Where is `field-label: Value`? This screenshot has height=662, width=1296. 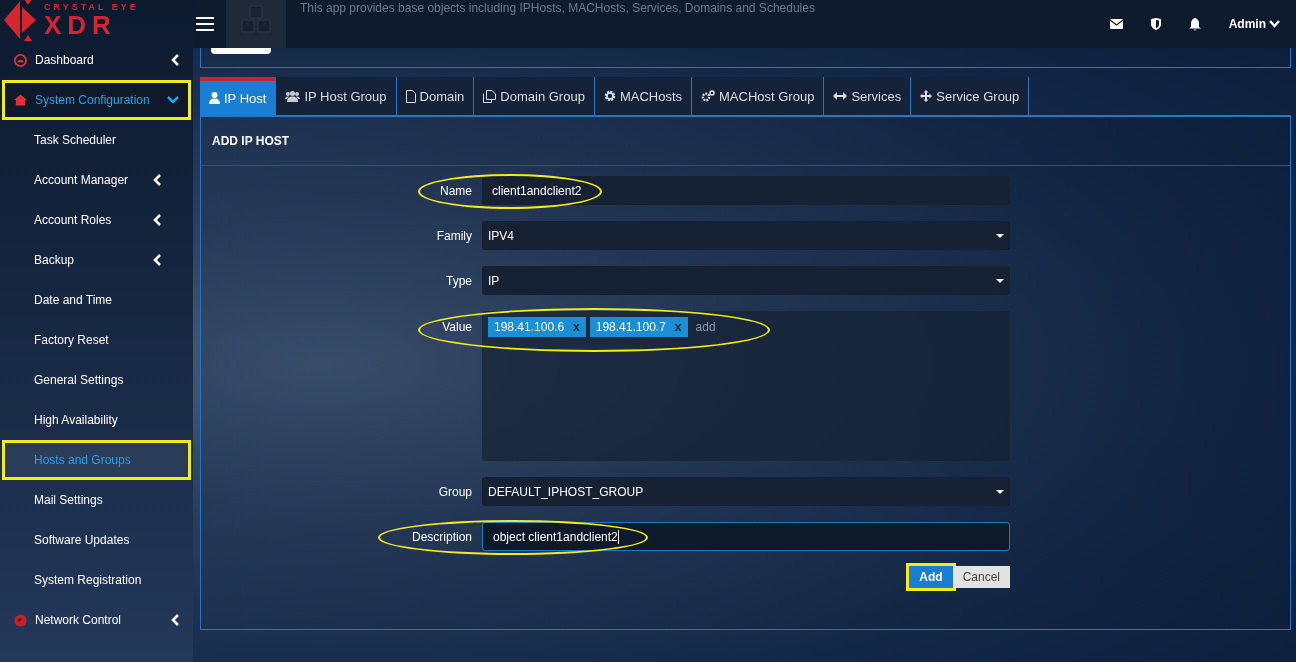 field-label: Value is located at coordinates (457, 327).